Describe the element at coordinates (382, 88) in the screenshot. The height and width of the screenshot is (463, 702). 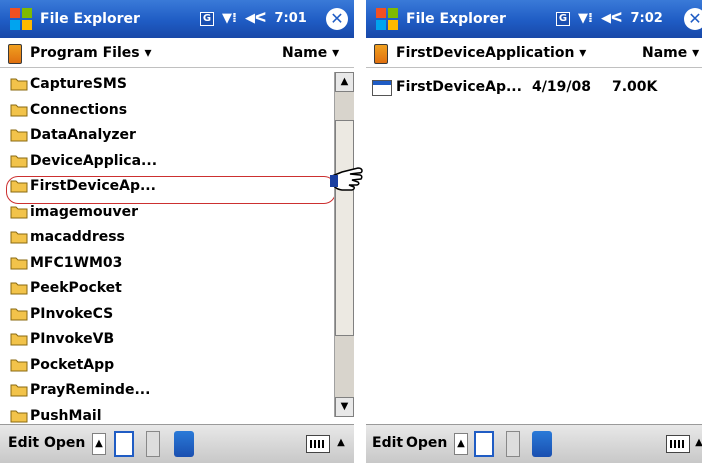
I see `application-file-icon` at that location.